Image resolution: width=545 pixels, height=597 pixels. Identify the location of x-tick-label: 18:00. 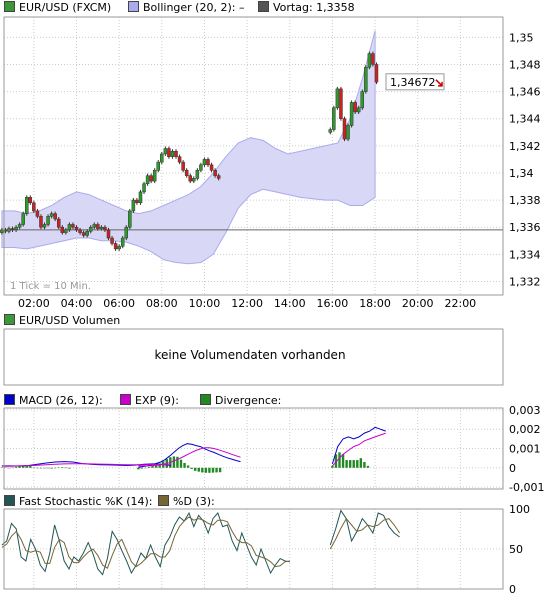
(375, 303).